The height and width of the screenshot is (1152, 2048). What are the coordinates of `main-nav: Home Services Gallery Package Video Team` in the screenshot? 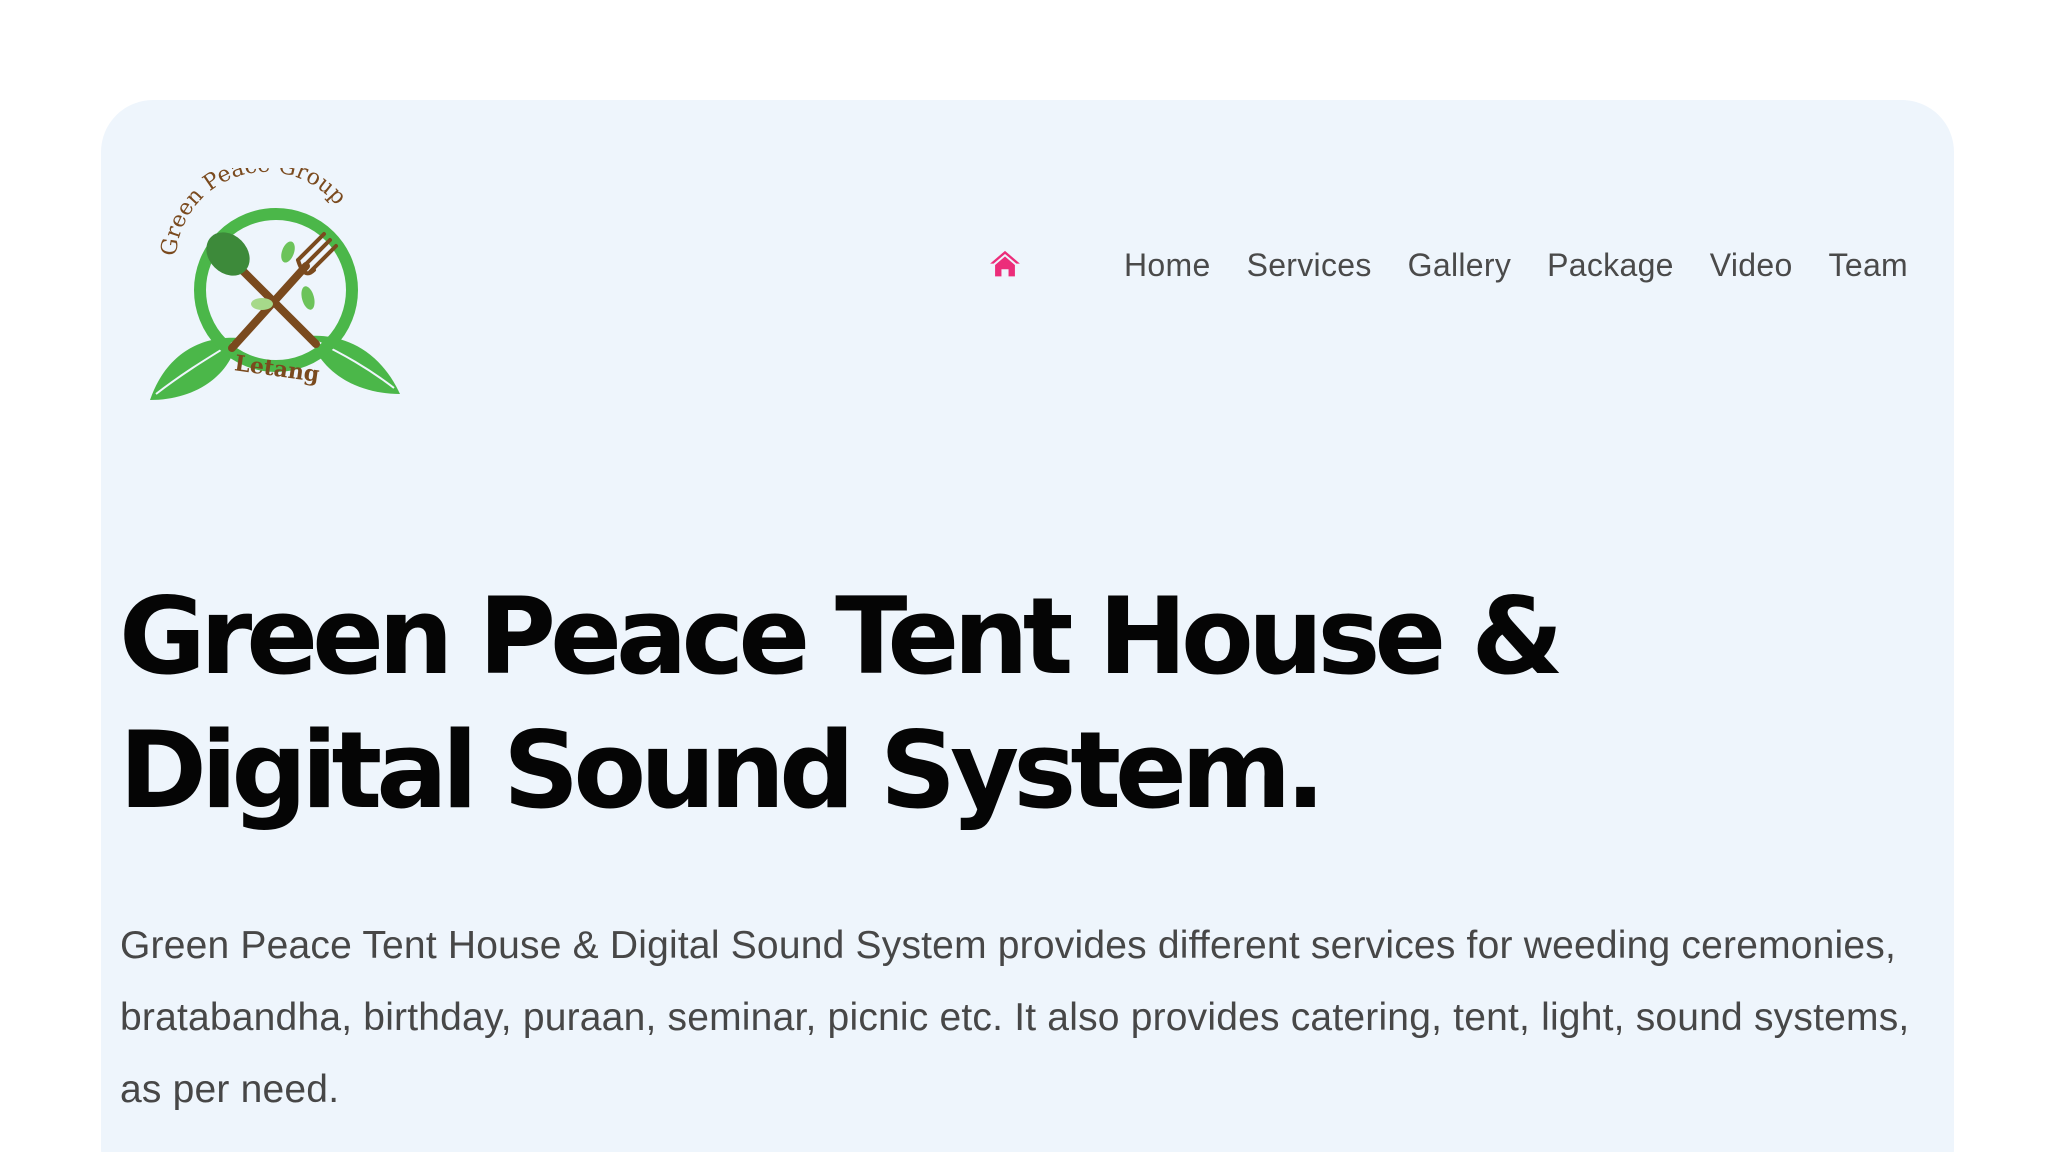 It's located at (1447, 265).